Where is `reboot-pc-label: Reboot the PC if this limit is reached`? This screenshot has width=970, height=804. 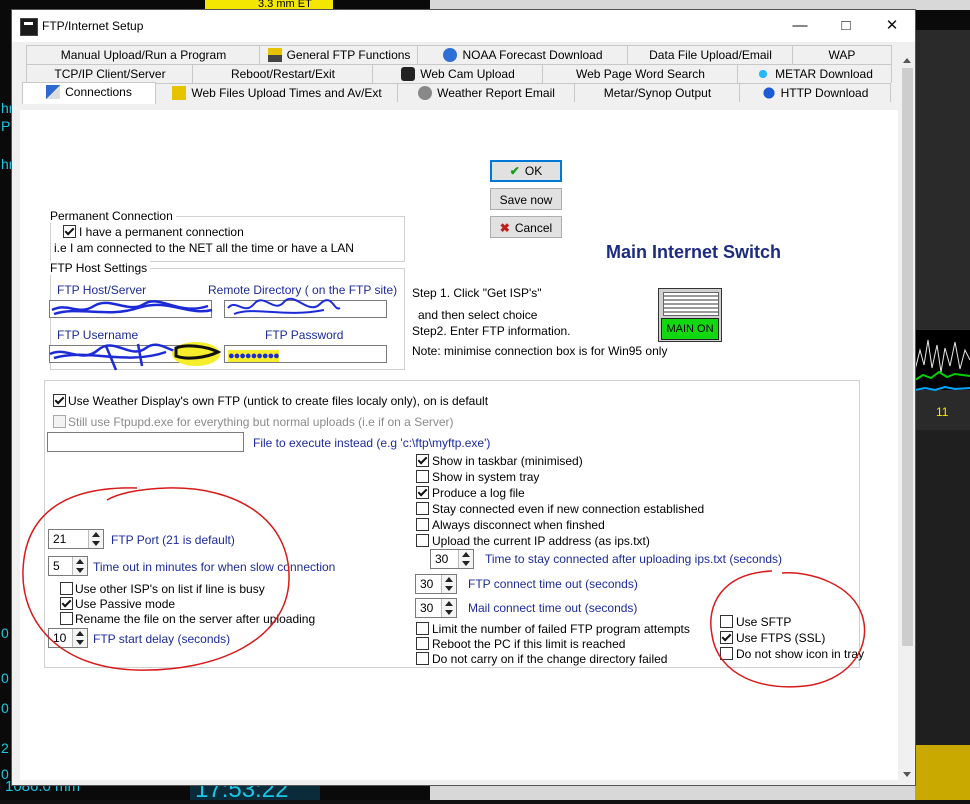 reboot-pc-label: Reboot the PC if this limit is reached is located at coordinates (529, 644).